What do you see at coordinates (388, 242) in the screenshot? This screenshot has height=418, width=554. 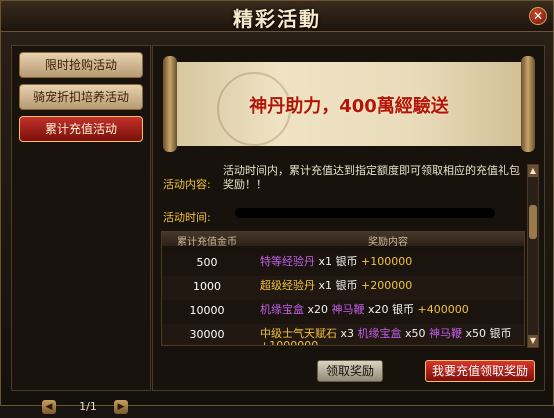 I see `header-reward: 奖励内容` at bounding box center [388, 242].